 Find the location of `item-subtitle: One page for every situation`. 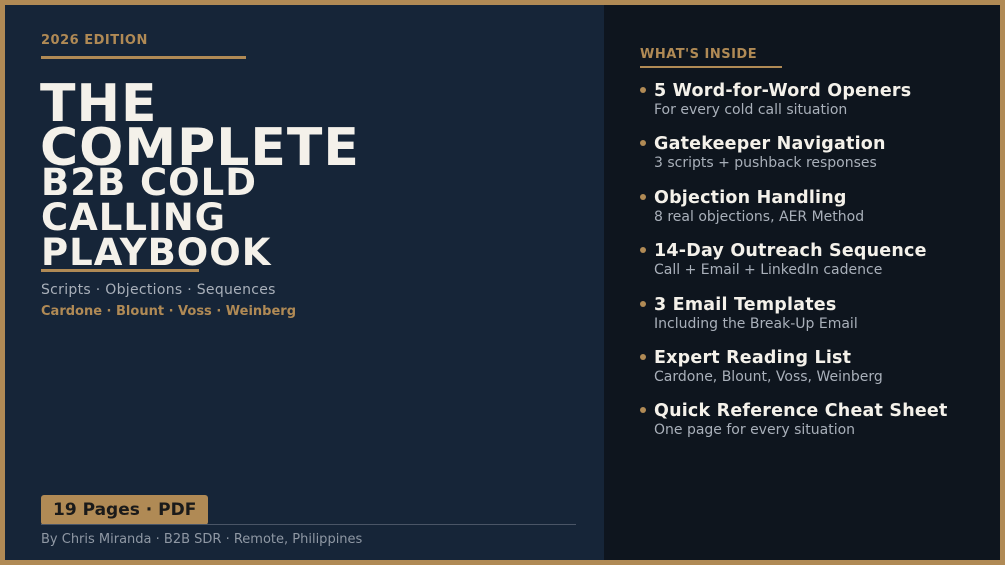

item-subtitle: One page for every situation is located at coordinates (755, 430).